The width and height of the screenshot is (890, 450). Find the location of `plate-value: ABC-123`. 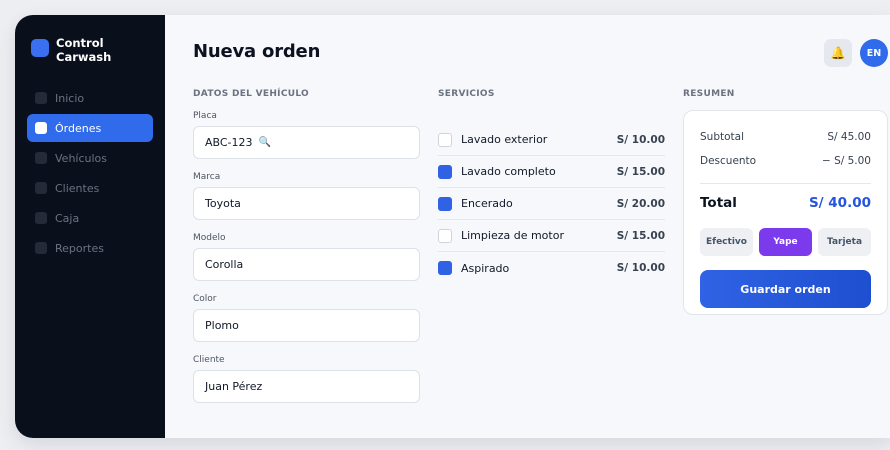

plate-value: ABC-123 is located at coordinates (229, 142).